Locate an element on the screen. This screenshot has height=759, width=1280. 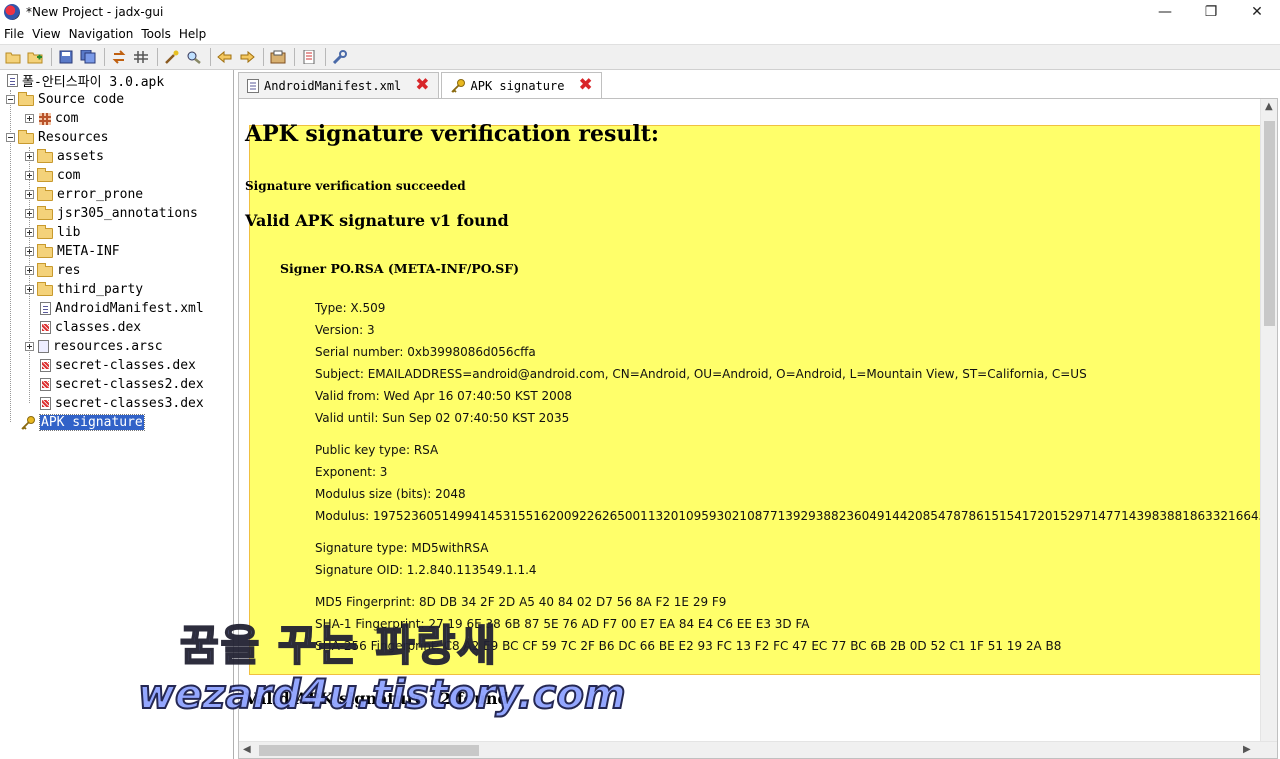
maximize-button: ❐ is located at coordinates (1211, 12).